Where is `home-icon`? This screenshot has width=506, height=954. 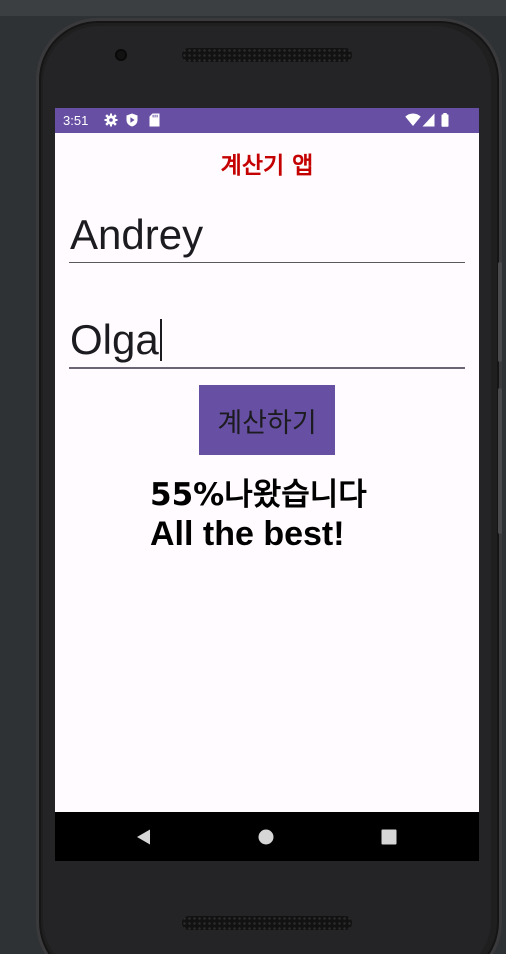 home-icon is located at coordinates (266, 837).